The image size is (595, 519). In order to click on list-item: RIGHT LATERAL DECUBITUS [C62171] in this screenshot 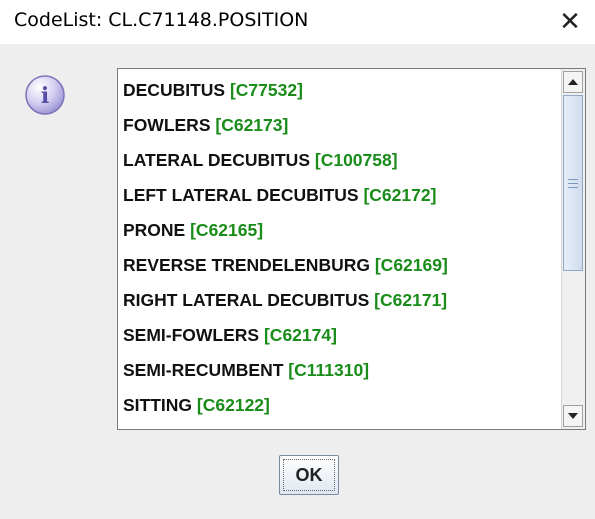, I will do `click(340, 300)`.